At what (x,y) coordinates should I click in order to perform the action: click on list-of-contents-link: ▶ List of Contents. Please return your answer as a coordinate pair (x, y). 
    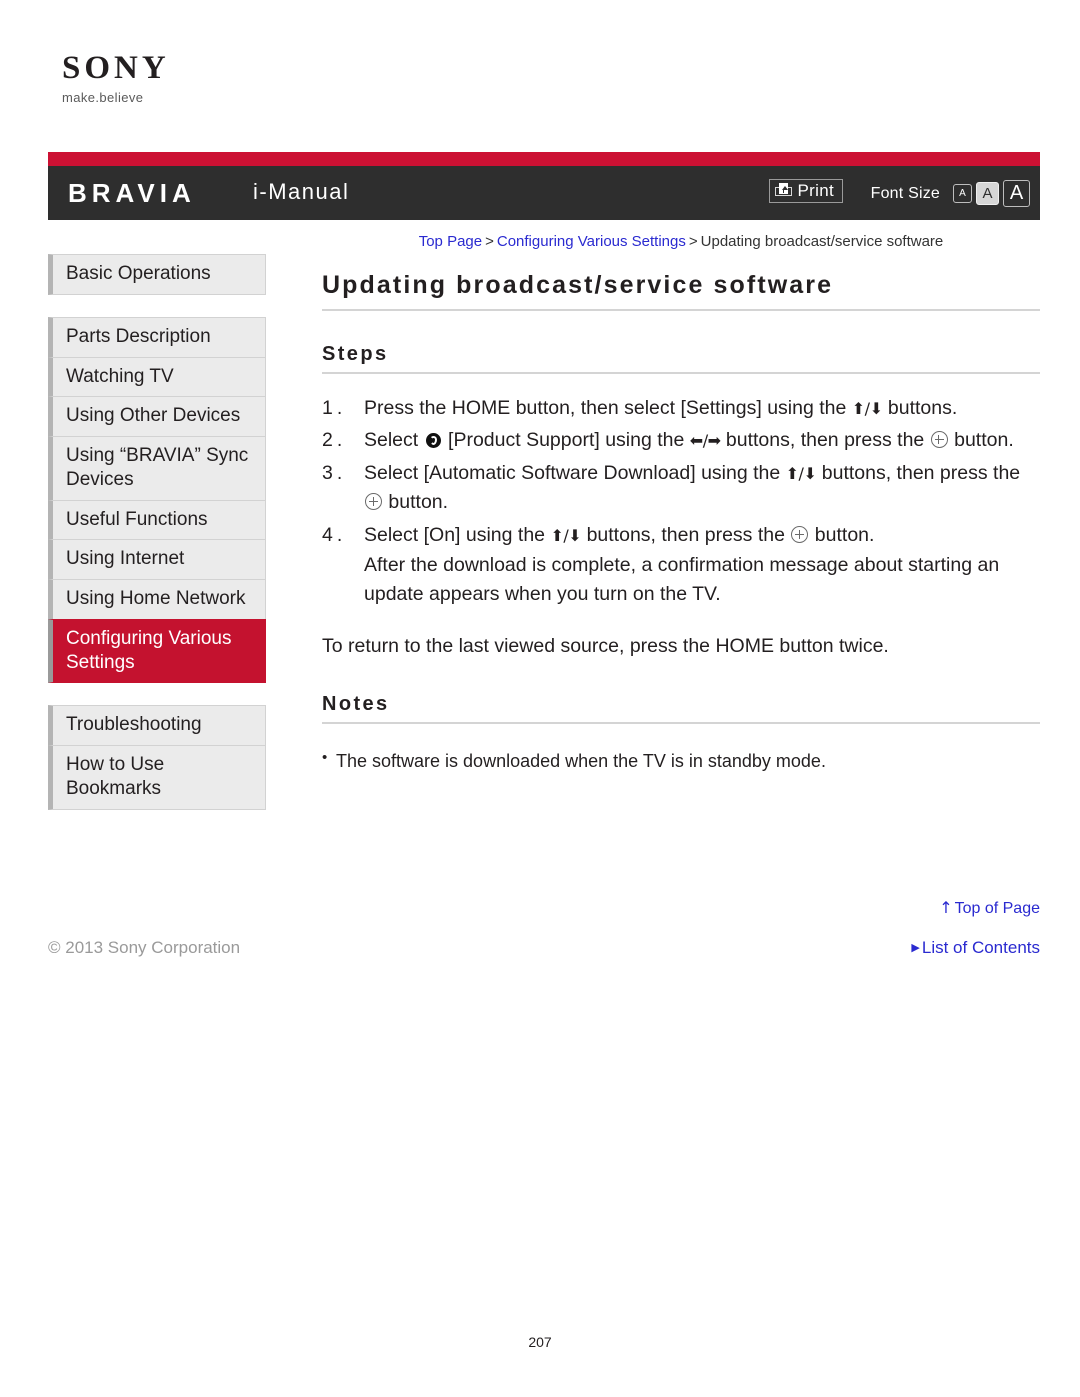
    Looking at the image, I should click on (975, 948).